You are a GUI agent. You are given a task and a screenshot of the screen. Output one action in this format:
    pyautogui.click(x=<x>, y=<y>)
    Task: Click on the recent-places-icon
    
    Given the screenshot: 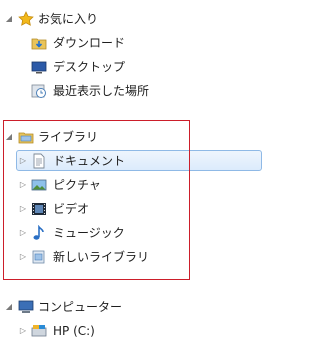 What is the action you would take?
    pyautogui.click(x=39, y=91)
    